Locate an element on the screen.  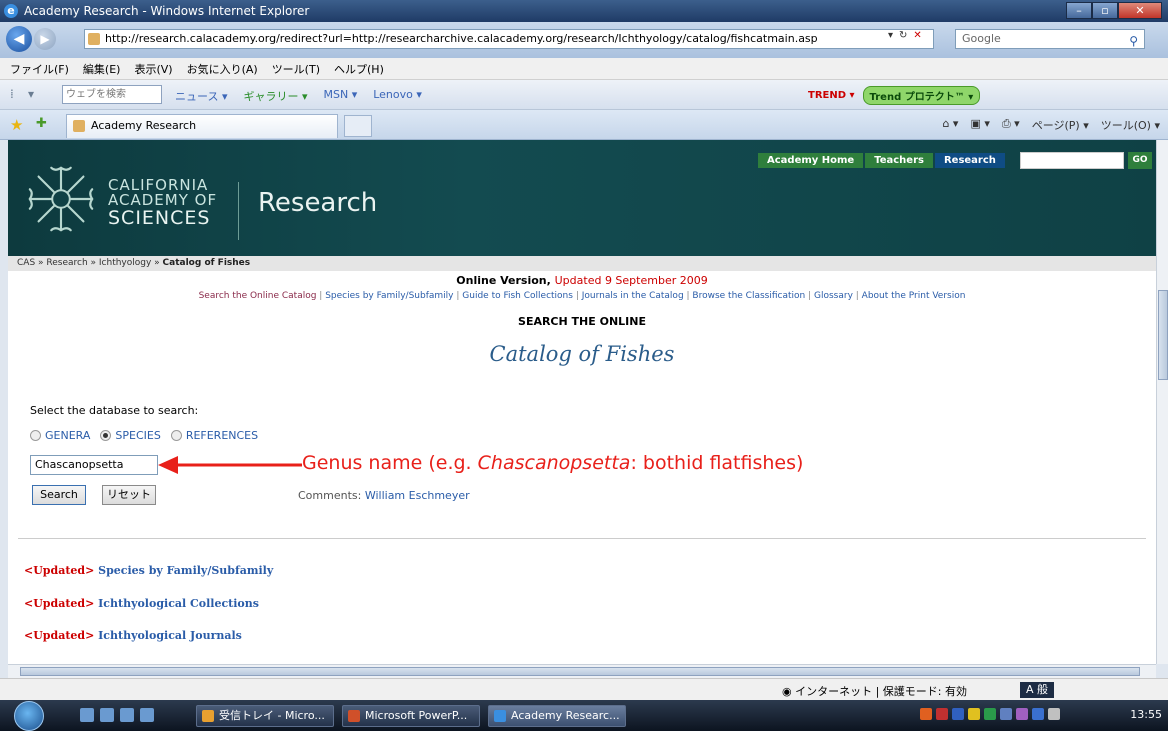
cas-logo-icon is located at coordinates (61, 199).